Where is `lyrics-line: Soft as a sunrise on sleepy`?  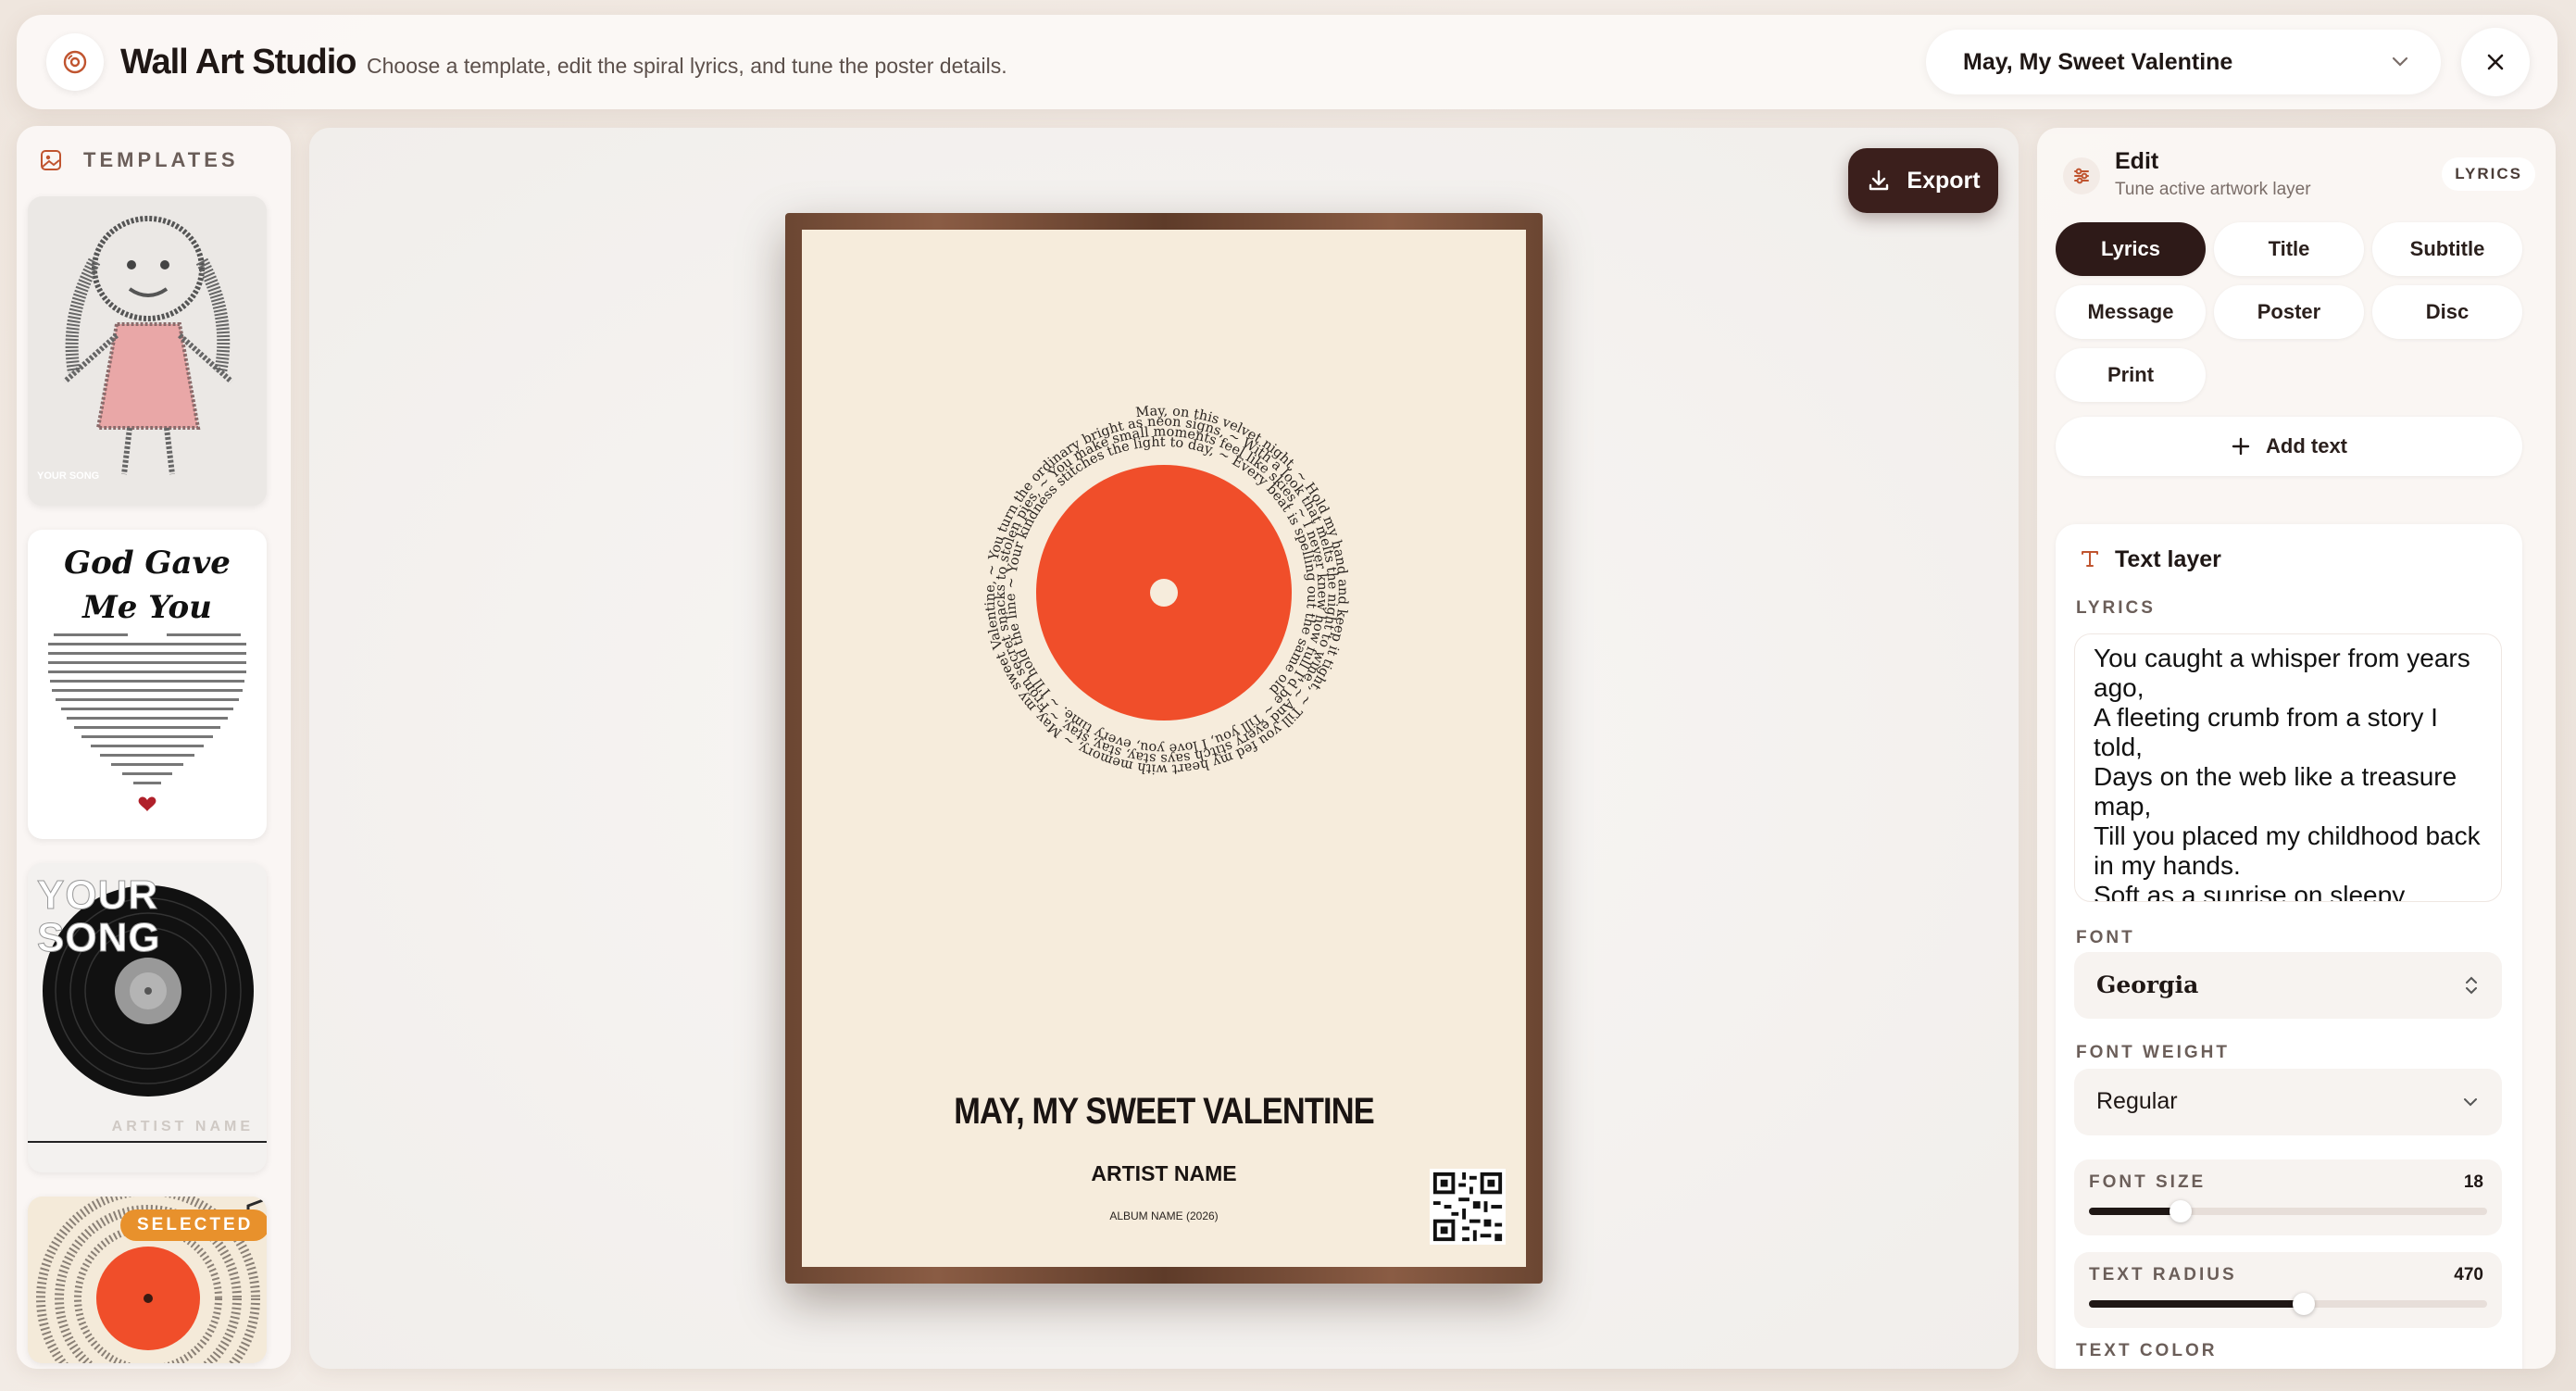 lyrics-line: Soft as a sunrise on sleepy is located at coordinates (2250, 891).